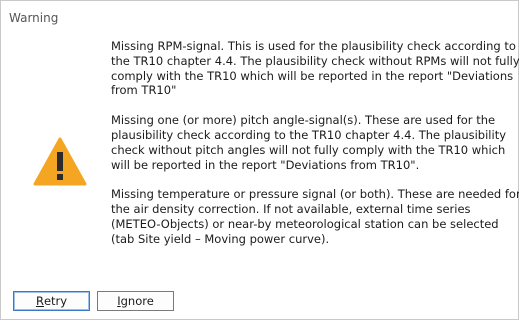 The image size is (519, 320). Describe the element at coordinates (60, 162) in the screenshot. I see `warning-triangle-icon` at that location.